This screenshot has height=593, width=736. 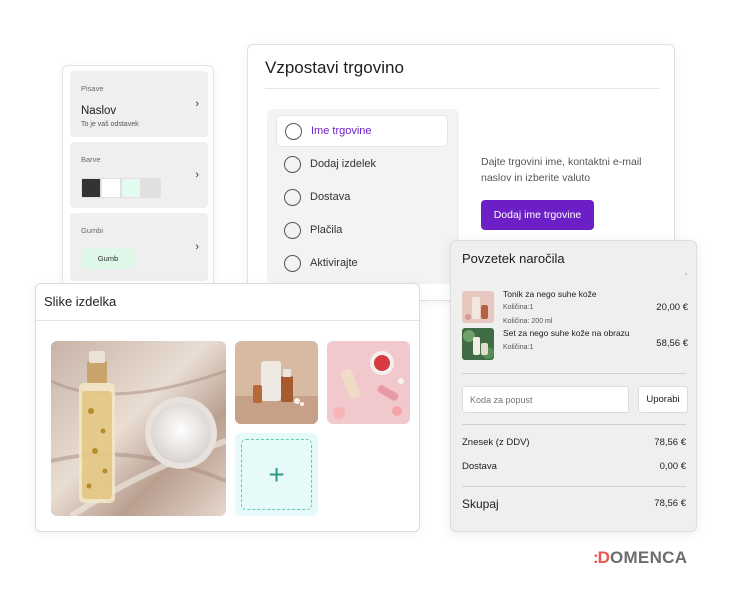 I want to click on total-label: Skupaj, so click(x=480, y=504).